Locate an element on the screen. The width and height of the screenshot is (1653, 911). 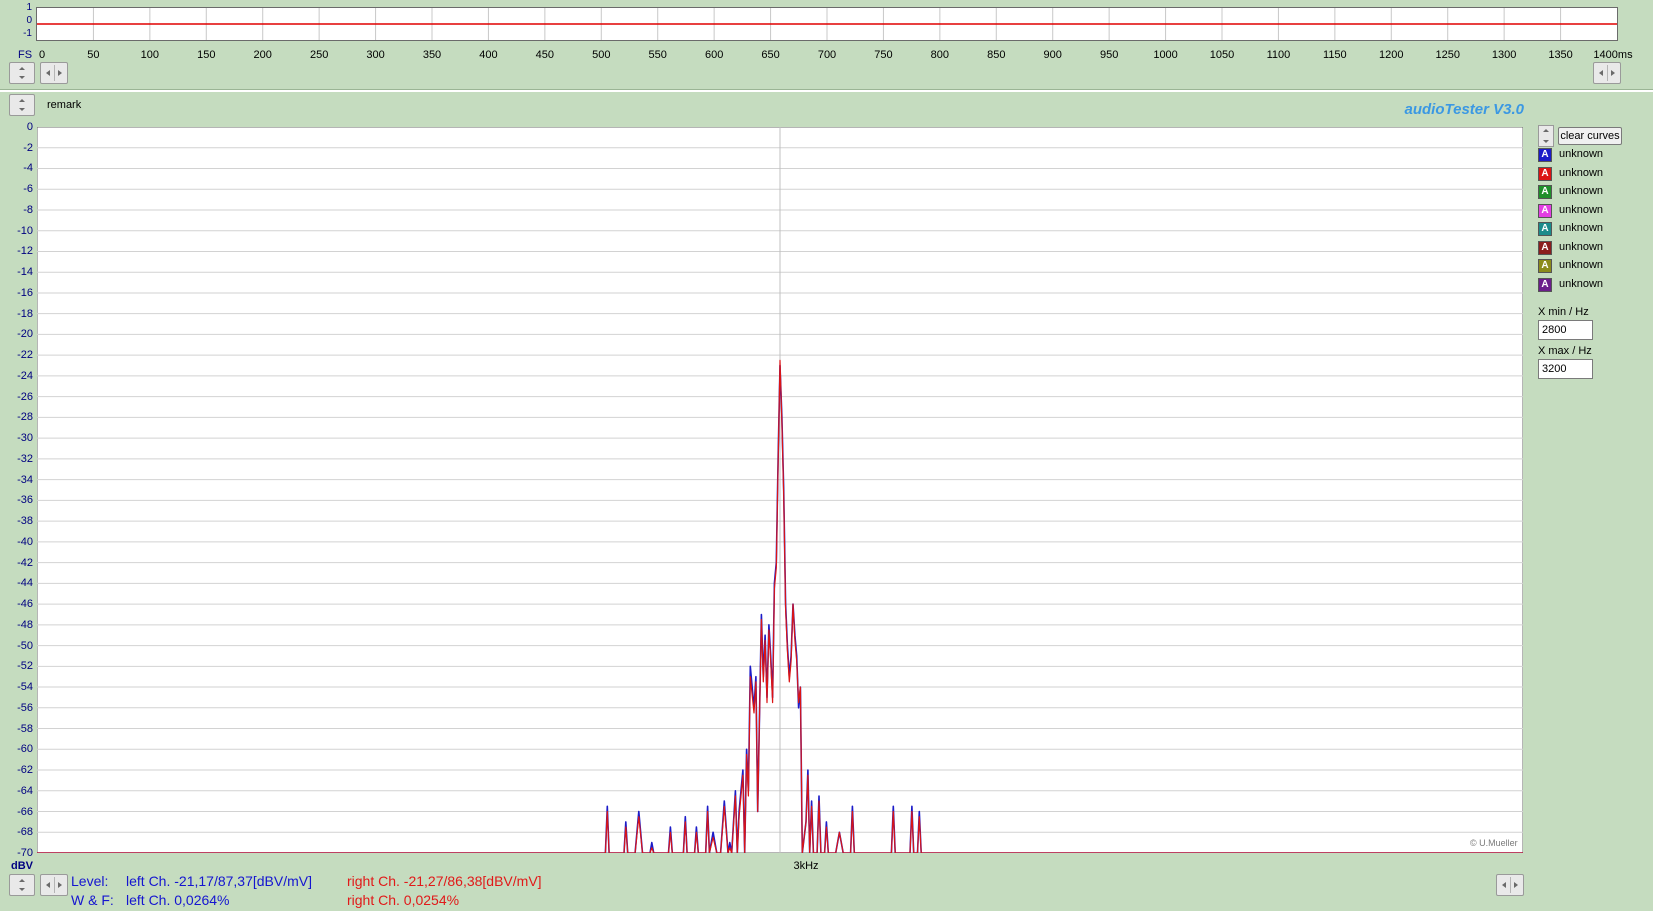
top-right-scroll is located at coordinates (1607, 73).